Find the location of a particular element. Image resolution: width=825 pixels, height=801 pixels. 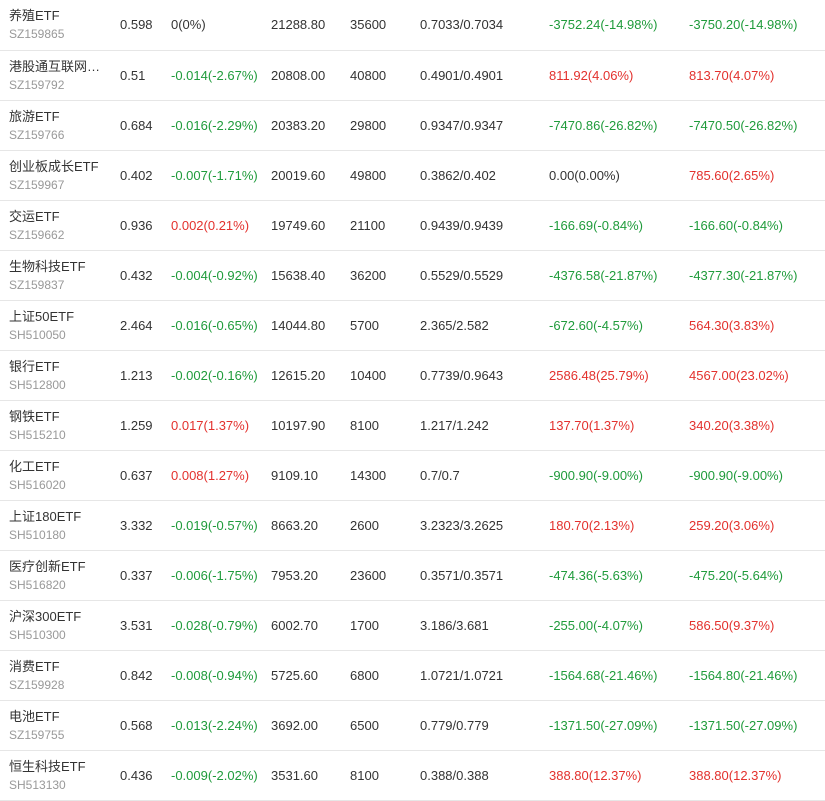

fund-cell: 上证180ETF SH510180 is located at coordinates (55, 525).